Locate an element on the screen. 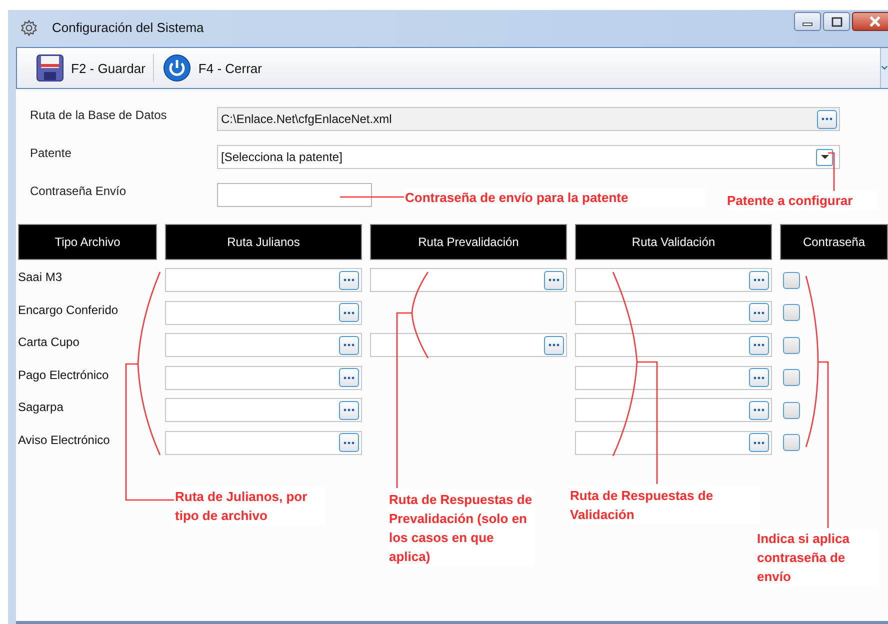  window-title: Configuración del Sistema is located at coordinates (128, 27).